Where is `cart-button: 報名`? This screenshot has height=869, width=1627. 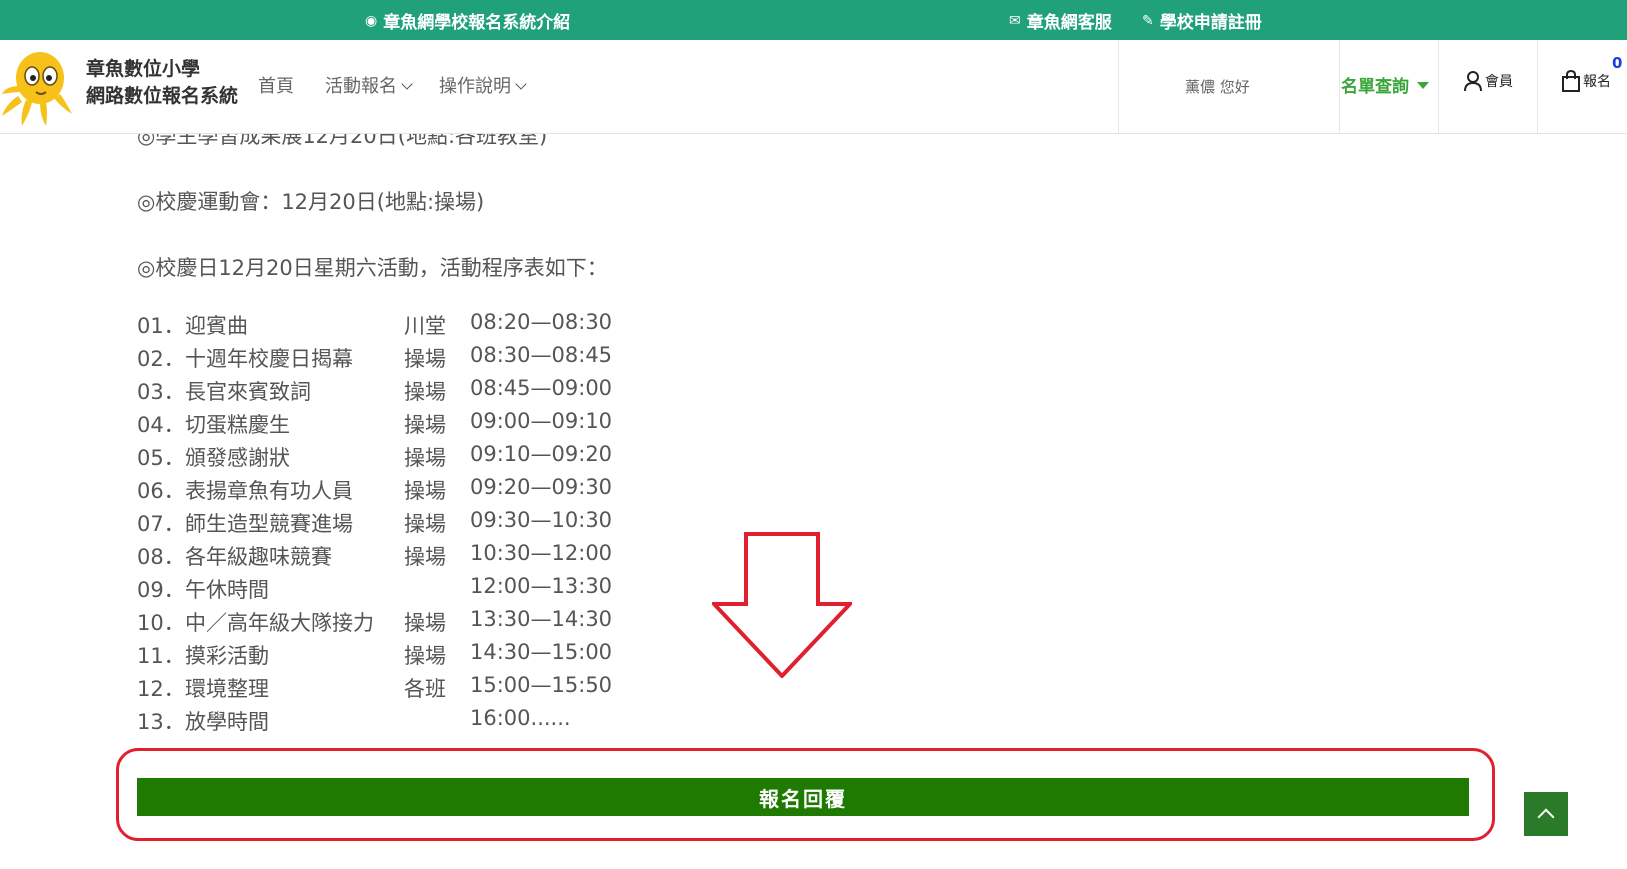
cart-button: 報名 is located at coordinates (1586, 81).